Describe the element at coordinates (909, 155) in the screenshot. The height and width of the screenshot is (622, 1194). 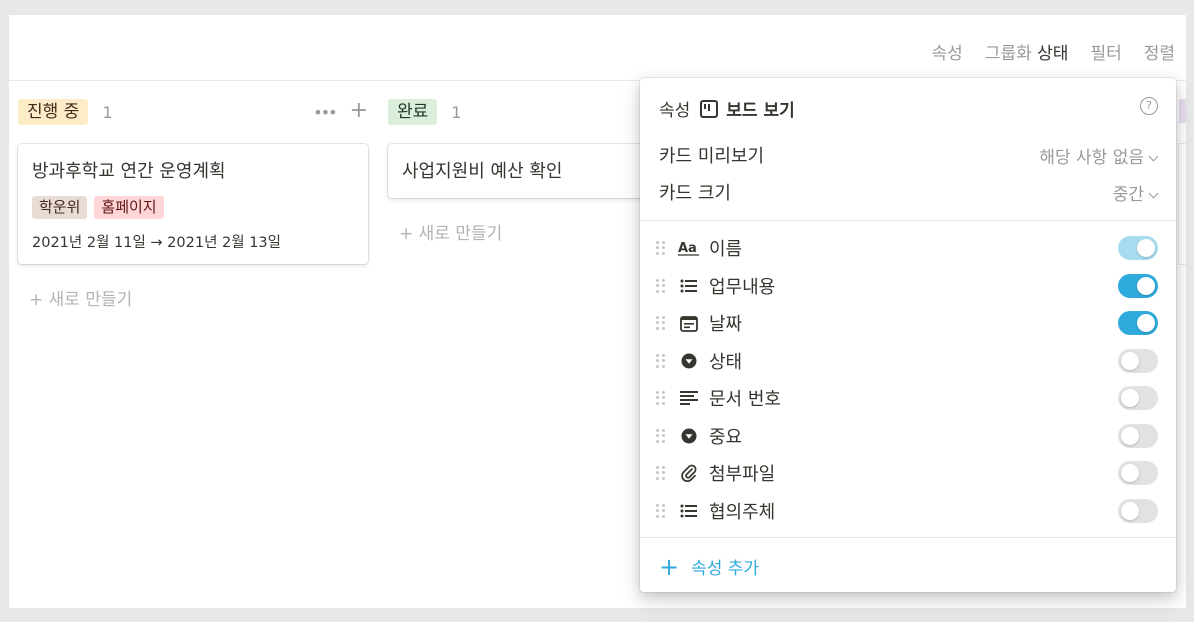
I see `card-preview-row: 카드 미리보기 해당 사항 없음` at that location.